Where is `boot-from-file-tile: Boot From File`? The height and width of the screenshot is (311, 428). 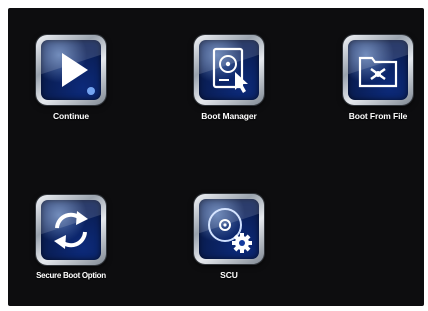 boot-from-file-tile: Boot From File is located at coordinates (378, 78).